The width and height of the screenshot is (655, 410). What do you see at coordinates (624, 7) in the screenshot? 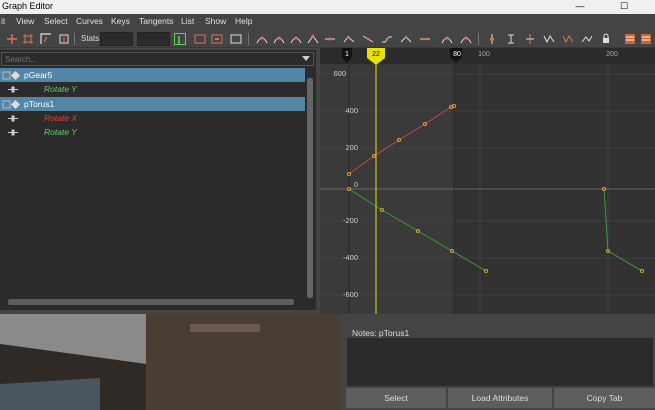
I see `maximize-icon: ☐` at bounding box center [624, 7].